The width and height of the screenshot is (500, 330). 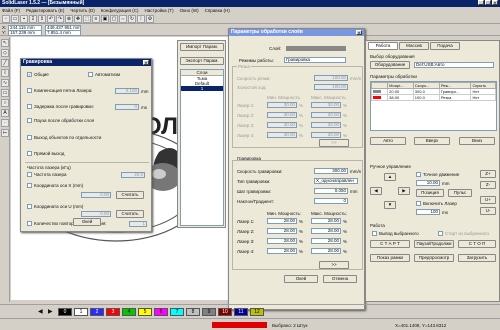 What do you see at coordinates (430, 193) in the screenshot?
I see `position-button: Позиция` at bounding box center [430, 193].